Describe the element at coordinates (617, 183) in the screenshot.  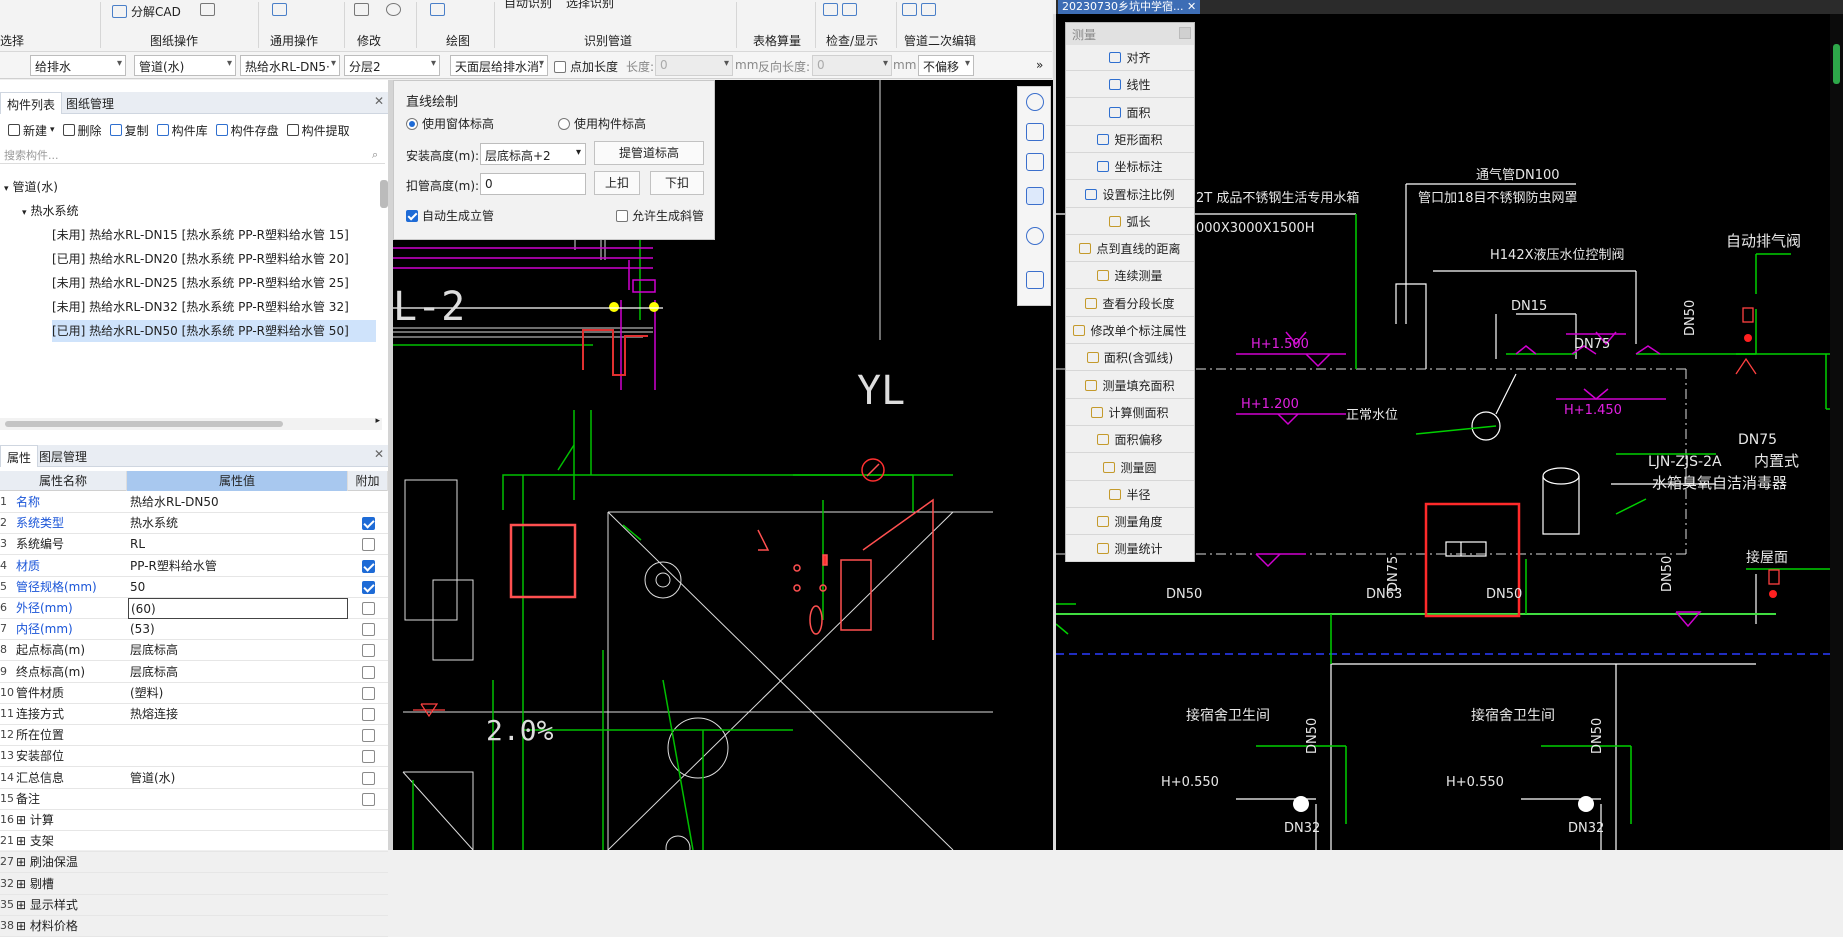
I see `up-buckle-button: 上扣` at that location.